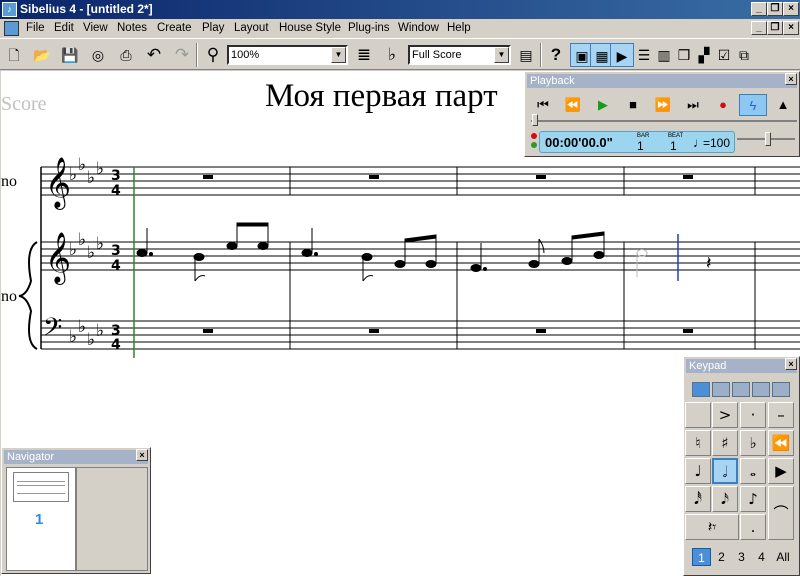 This screenshot has width=800, height=576. I want to click on stop-icon: ■, so click(633, 105).